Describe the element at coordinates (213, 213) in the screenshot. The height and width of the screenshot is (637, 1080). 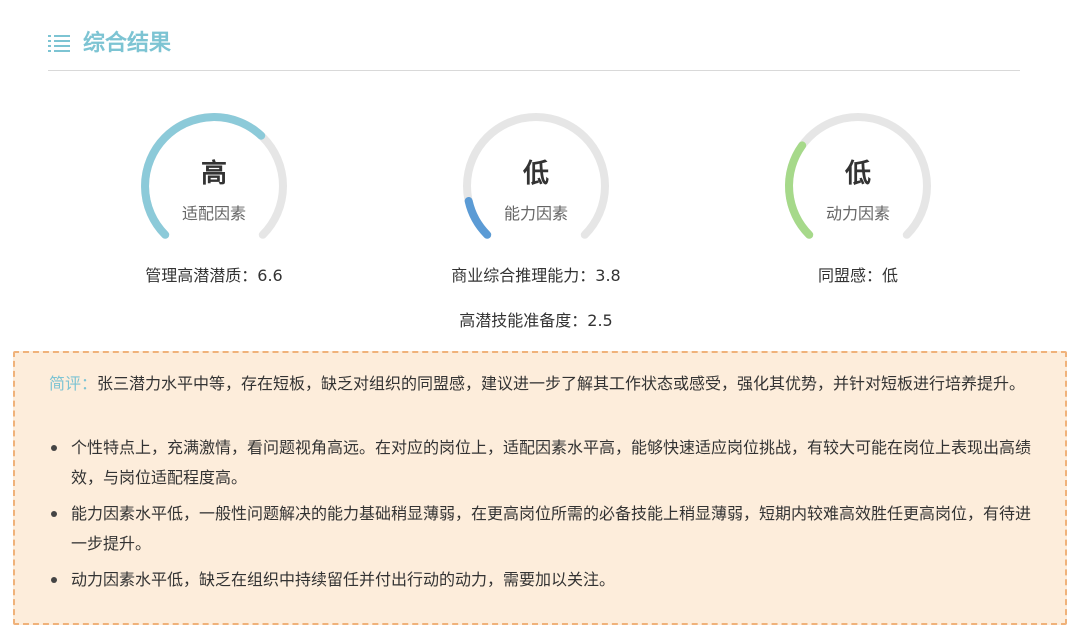
I see `gauge-label: 适配因素` at that location.